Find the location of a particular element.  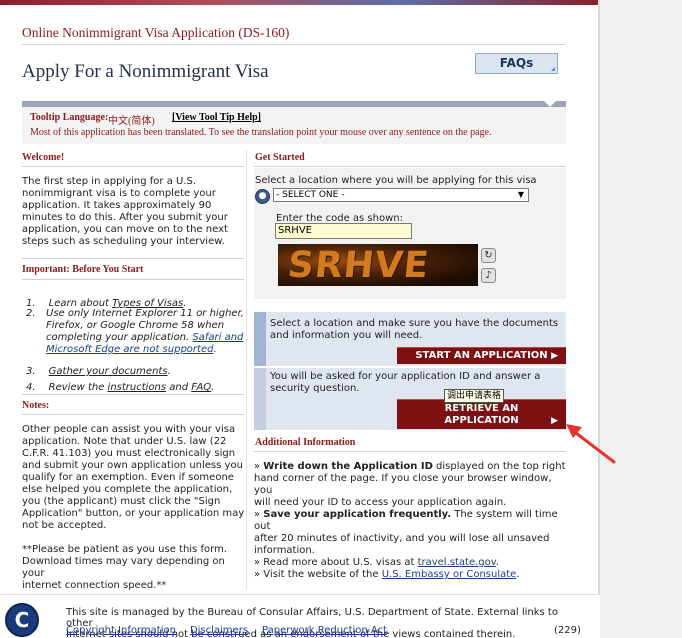

safari-edge-link: Safari and is located at coordinates (217, 337).